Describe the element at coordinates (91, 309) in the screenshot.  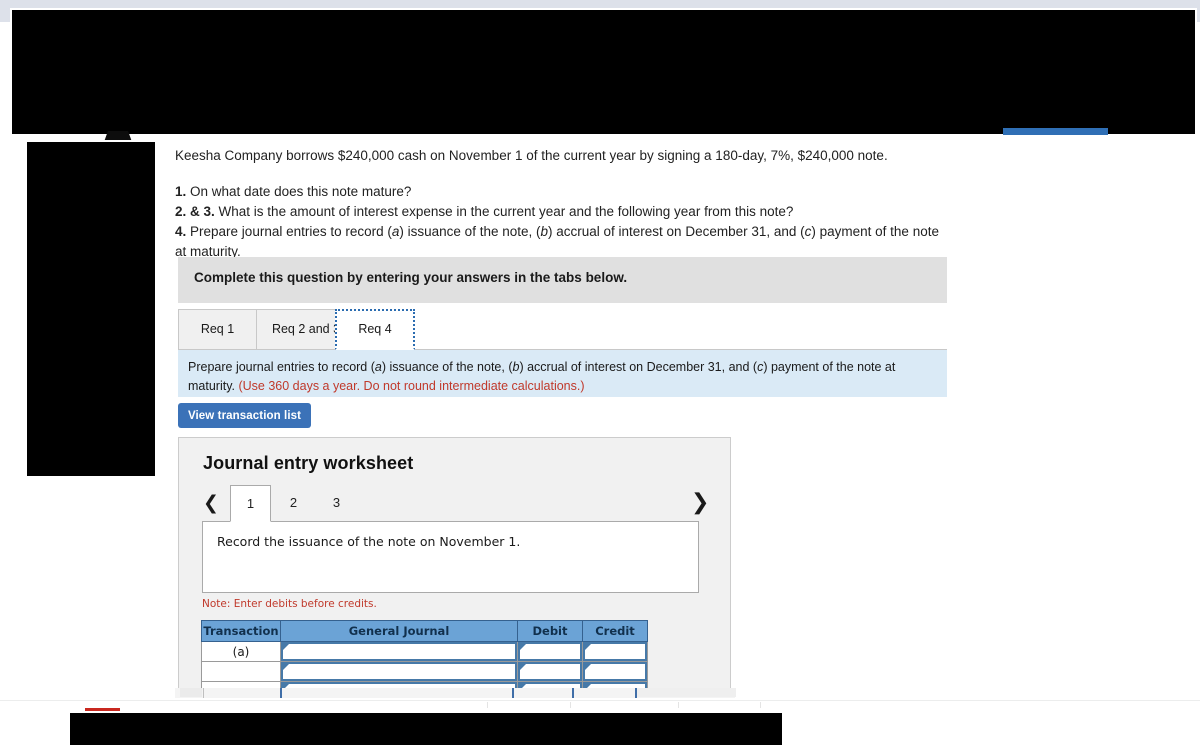
I see `redacted-left-panel-fill` at that location.